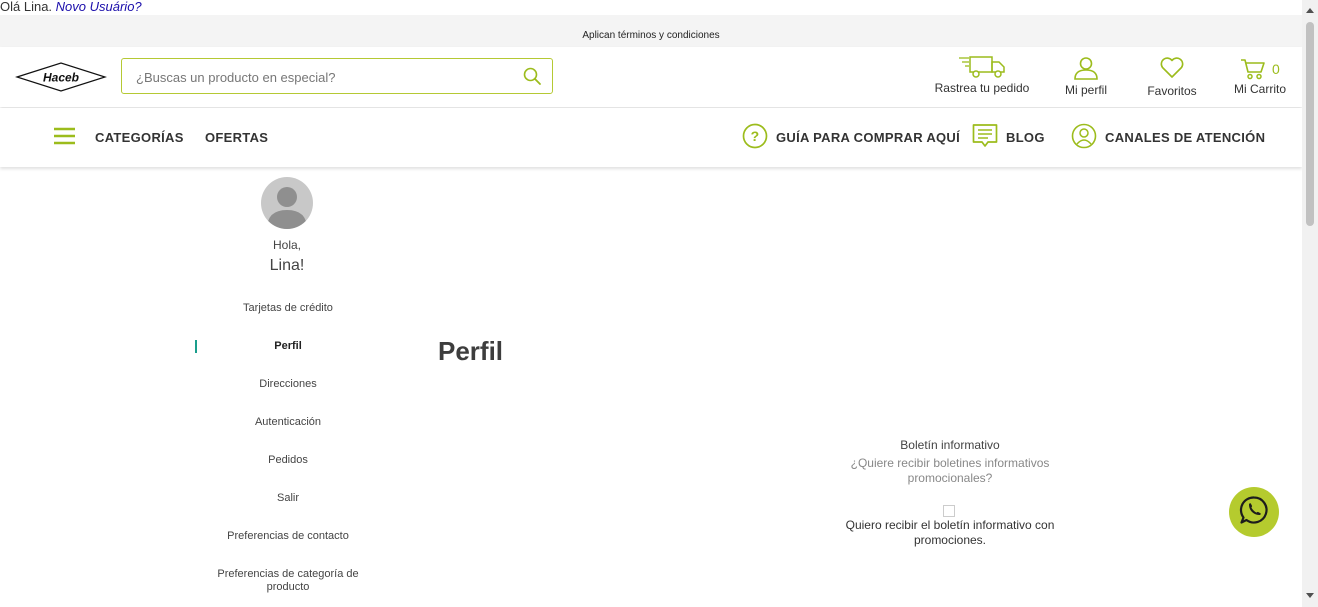 The height and width of the screenshot is (607, 1318). I want to click on sidebar-item-orders: Pedidos, so click(288, 460).